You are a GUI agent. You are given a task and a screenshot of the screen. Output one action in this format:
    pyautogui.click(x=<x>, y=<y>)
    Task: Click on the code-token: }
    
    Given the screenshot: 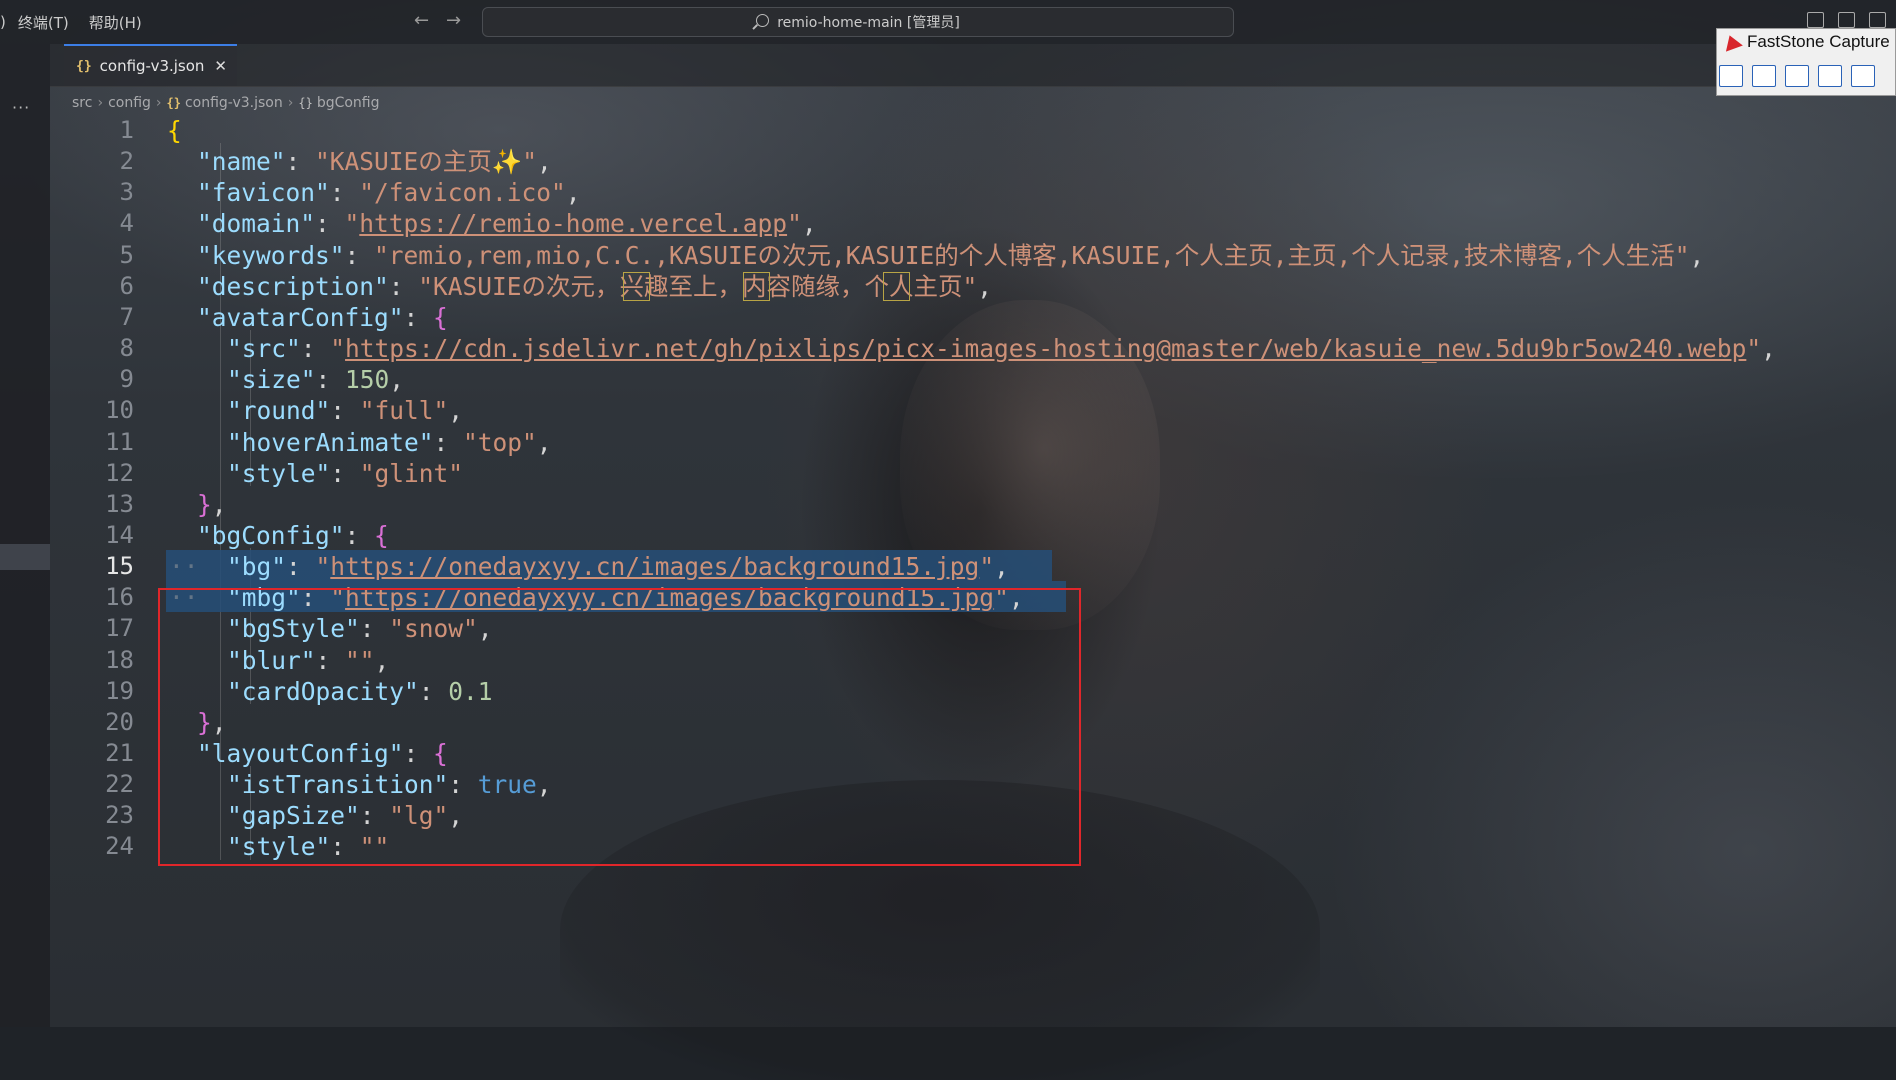 What is the action you would take?
    pyautogui.click(x=204, y=504)
    